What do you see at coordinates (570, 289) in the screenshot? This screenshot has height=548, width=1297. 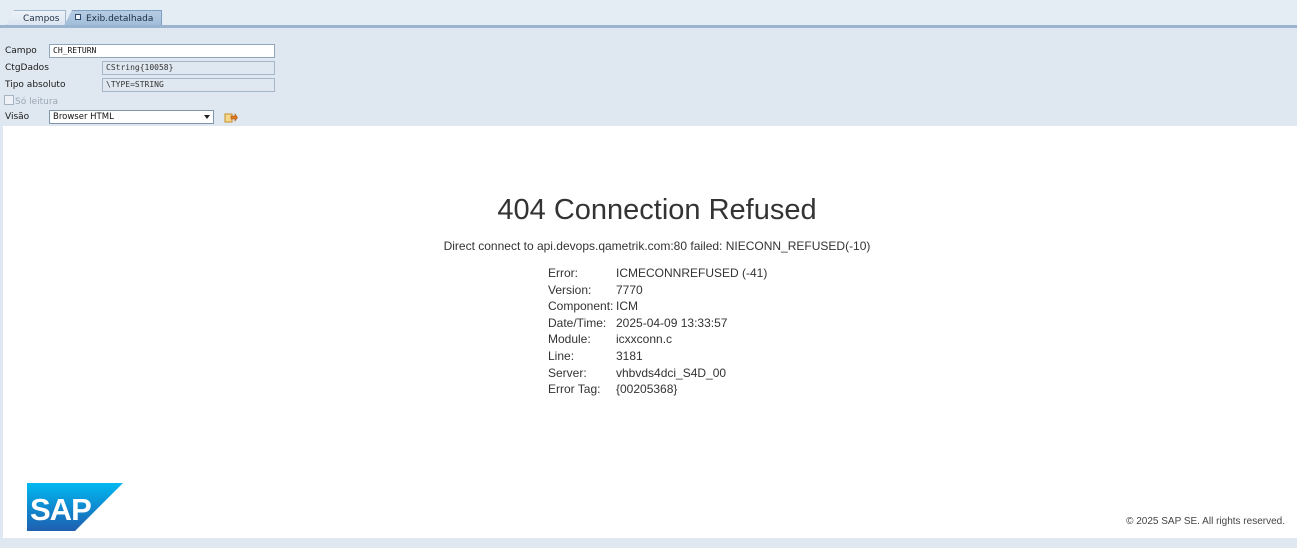 I see `detail-key: Version:` at bounding box center [570, 289].